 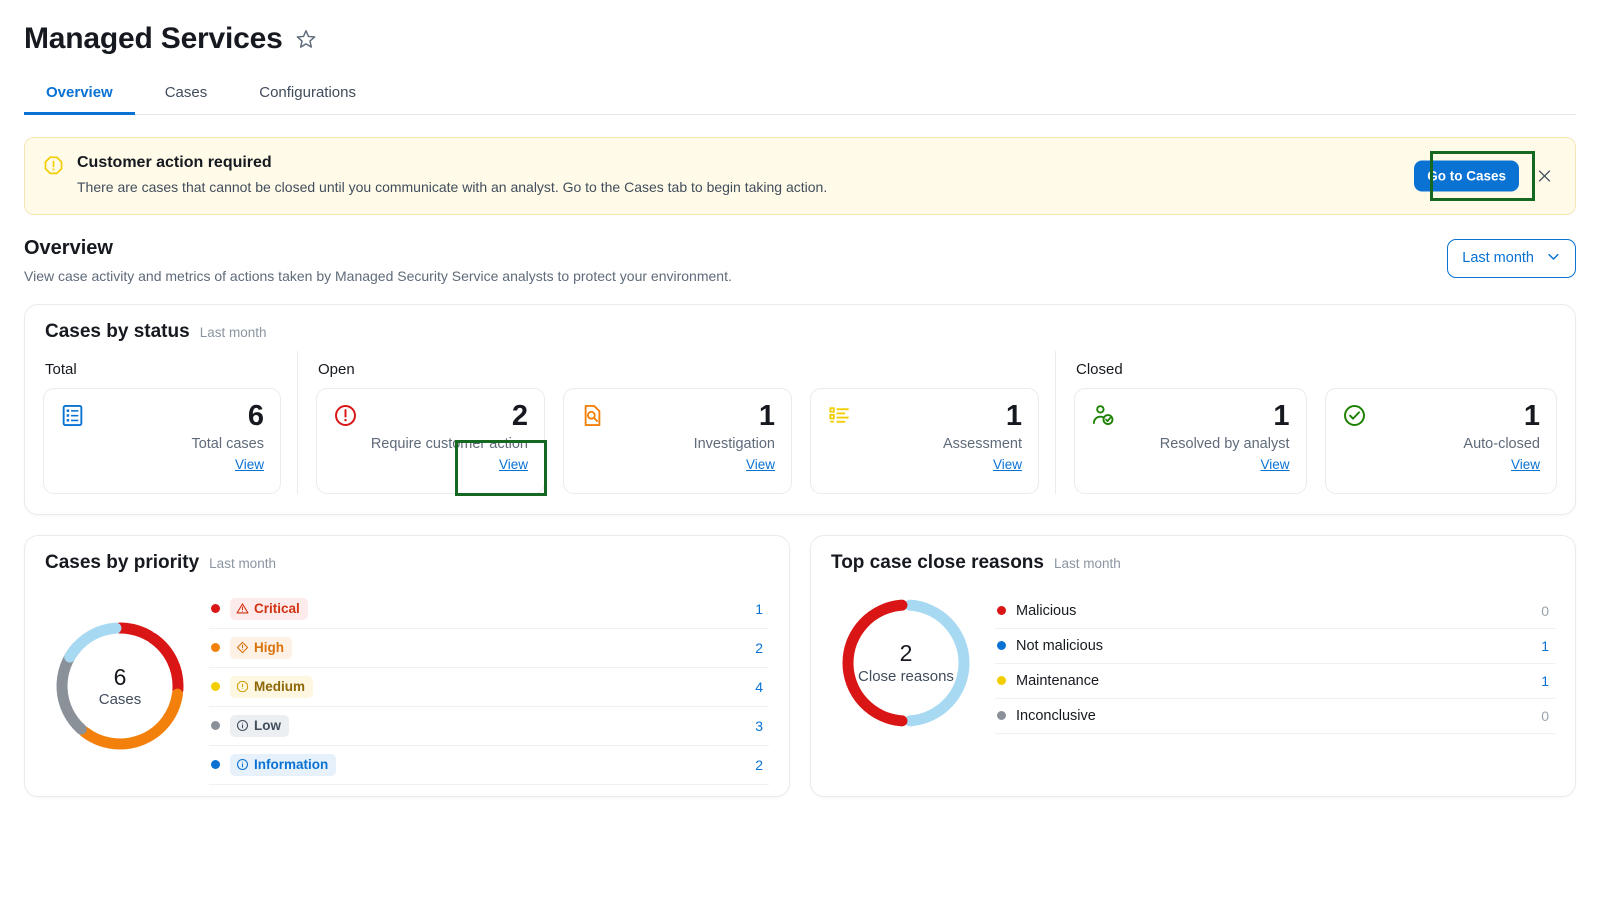 What do you see at coordinates (489, 609) in the screenshot?
I see `legend-item-critical: Critical 1` at bounding box center [489, 609].